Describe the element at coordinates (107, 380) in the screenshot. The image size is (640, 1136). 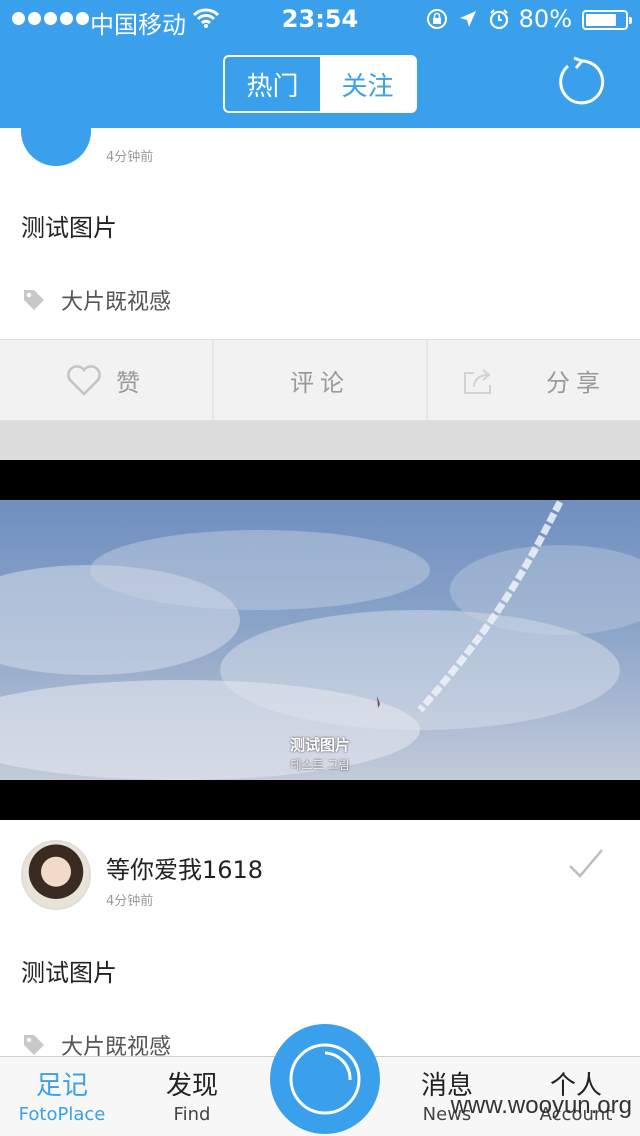
I see `like-button: 赞` at that location.